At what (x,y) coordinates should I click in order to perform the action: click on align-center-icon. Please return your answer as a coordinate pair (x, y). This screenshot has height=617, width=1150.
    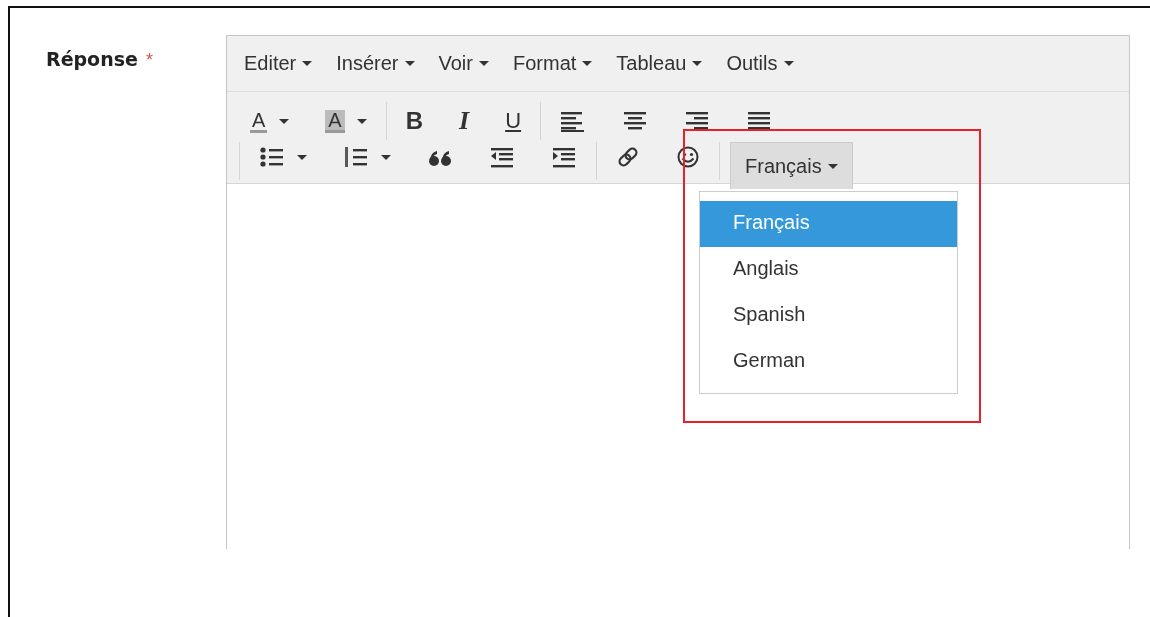
    Looking at the image, I should click on (635, 121).